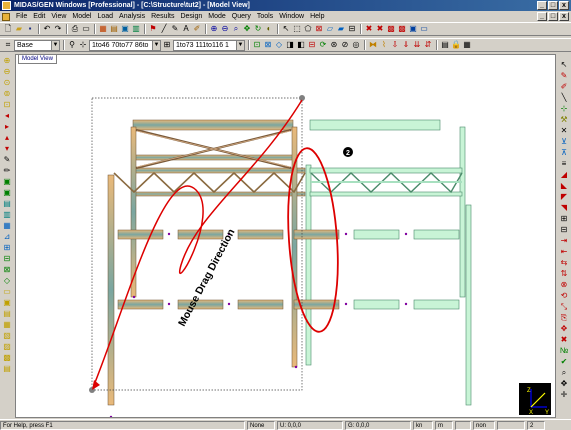 The width and height of the screenshot is (571, 430). Describe the element at coordinates (413, 29) in the screenshot. I see `display-icon: ▣` at that location.